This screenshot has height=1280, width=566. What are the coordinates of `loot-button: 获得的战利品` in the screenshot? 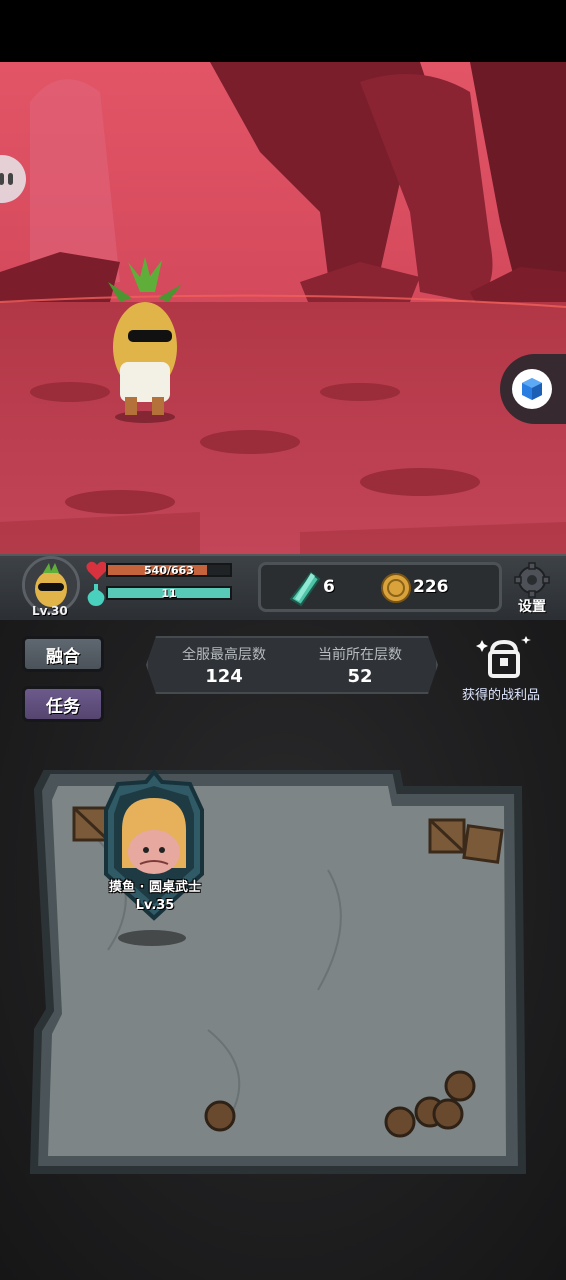 It's located at (506, 668).